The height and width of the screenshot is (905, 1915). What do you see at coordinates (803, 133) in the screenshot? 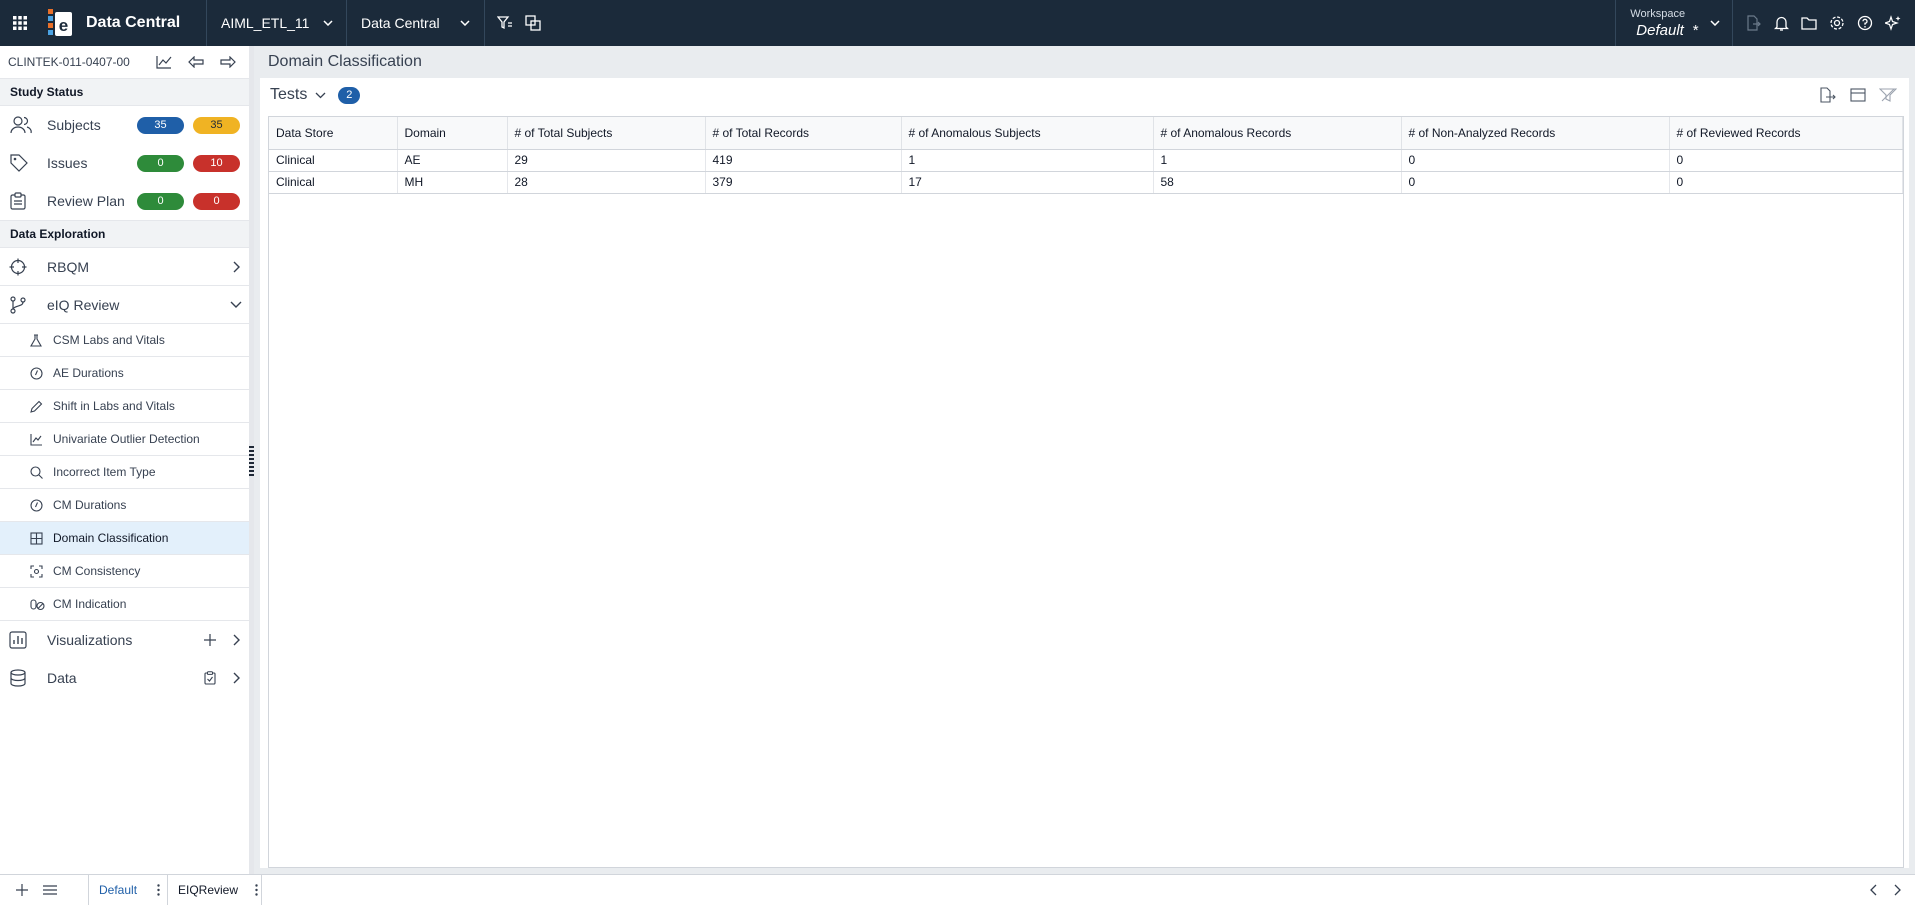
I see `column-header: # of Total Records` at bounding box center [803, 133].